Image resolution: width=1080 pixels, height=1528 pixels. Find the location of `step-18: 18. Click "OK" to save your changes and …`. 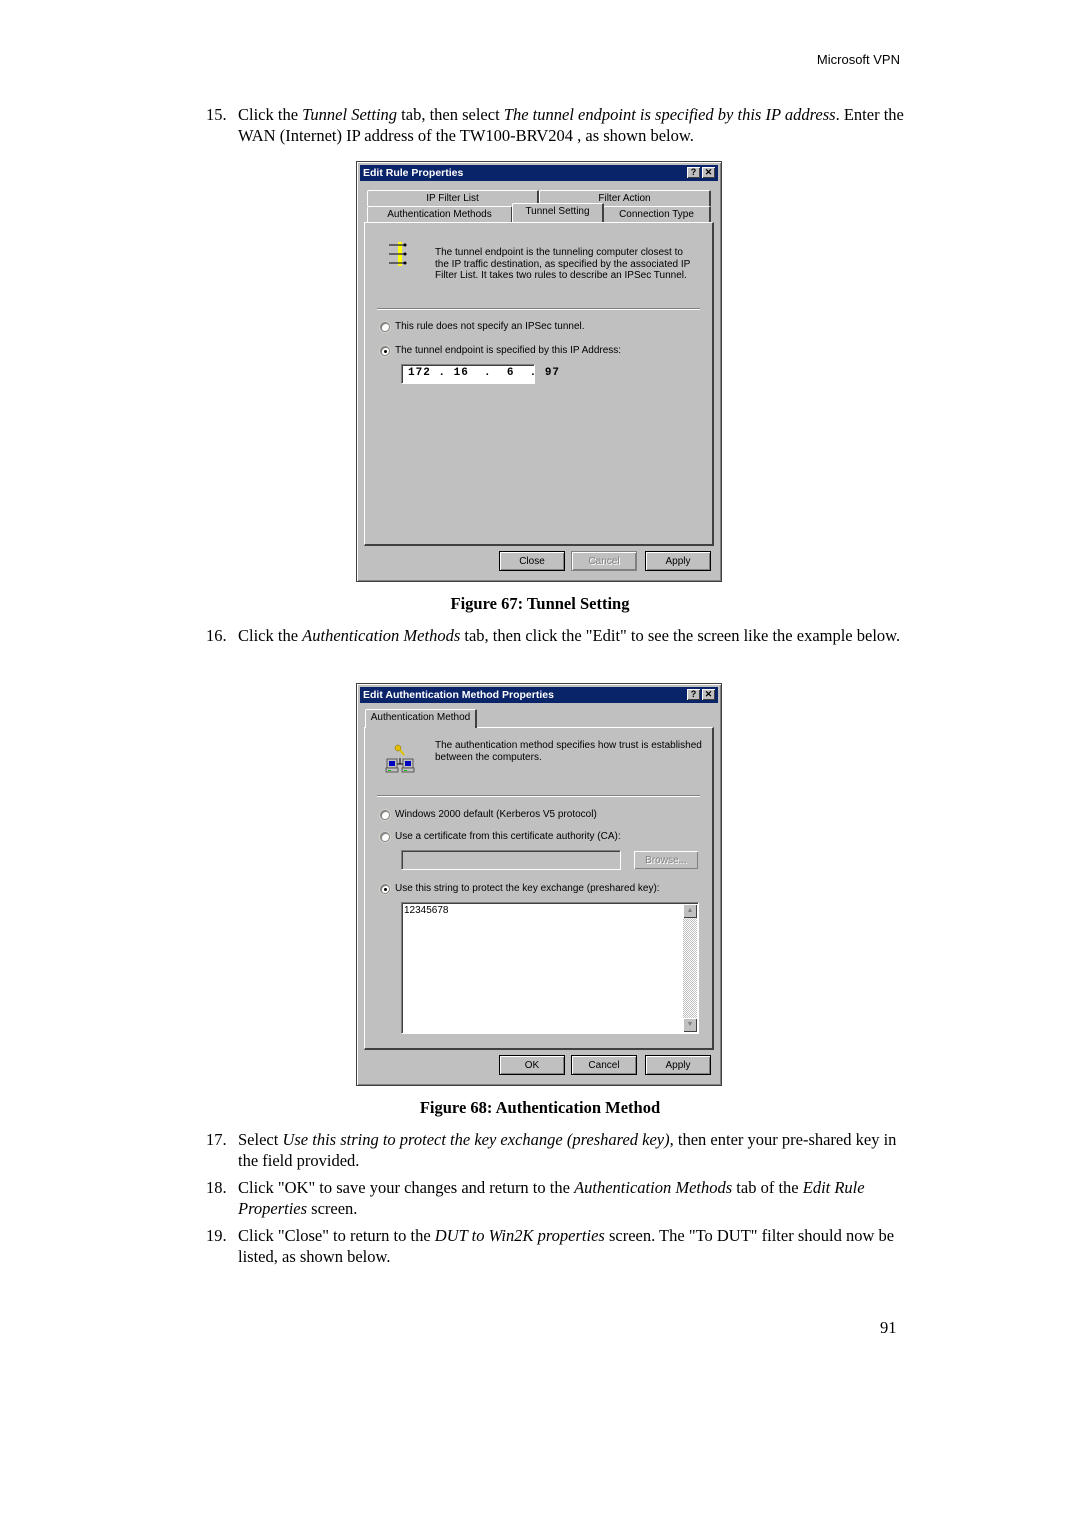

step-18: 18. Click "OK" to save your changes and … is located at coordinates (556, 1198).